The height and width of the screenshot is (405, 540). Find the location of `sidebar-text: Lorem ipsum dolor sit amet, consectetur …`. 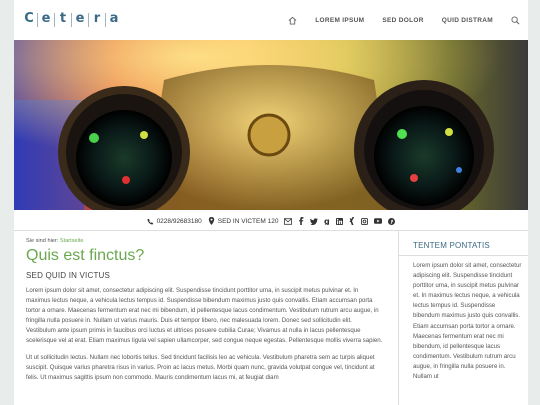

sidebar-text: Lorem ipsum dolor sit amet, consectetur … is located at coordinates (467, 321).